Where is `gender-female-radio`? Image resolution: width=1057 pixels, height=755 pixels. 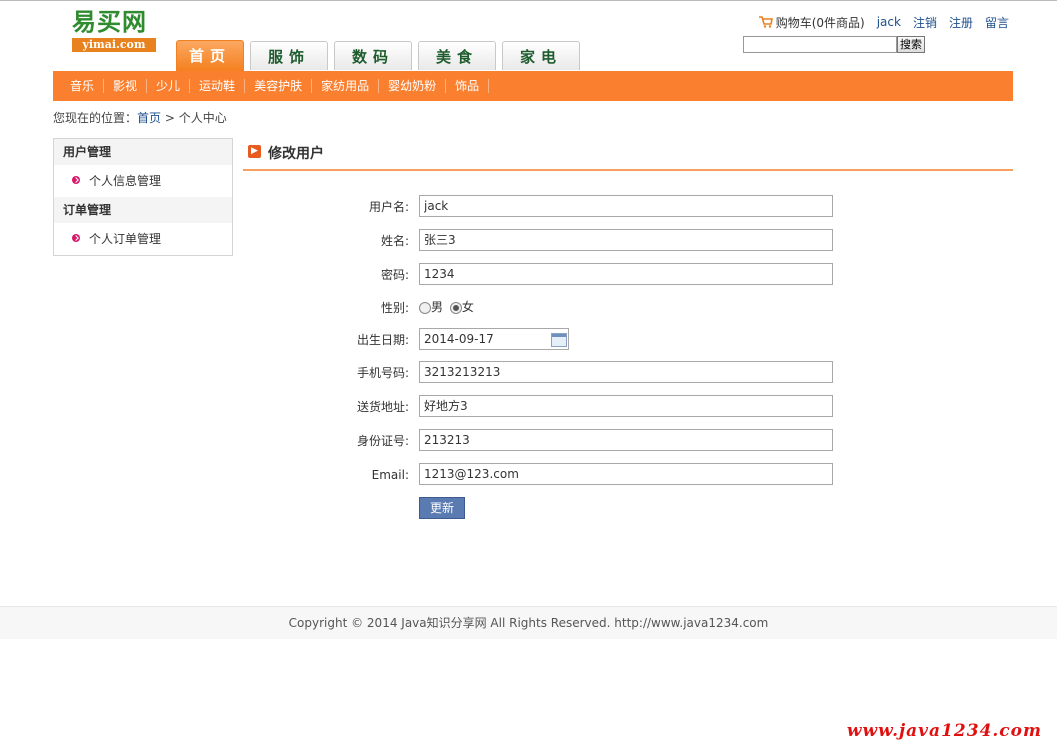
gender-female-radio is located at coordinates (455, 307).